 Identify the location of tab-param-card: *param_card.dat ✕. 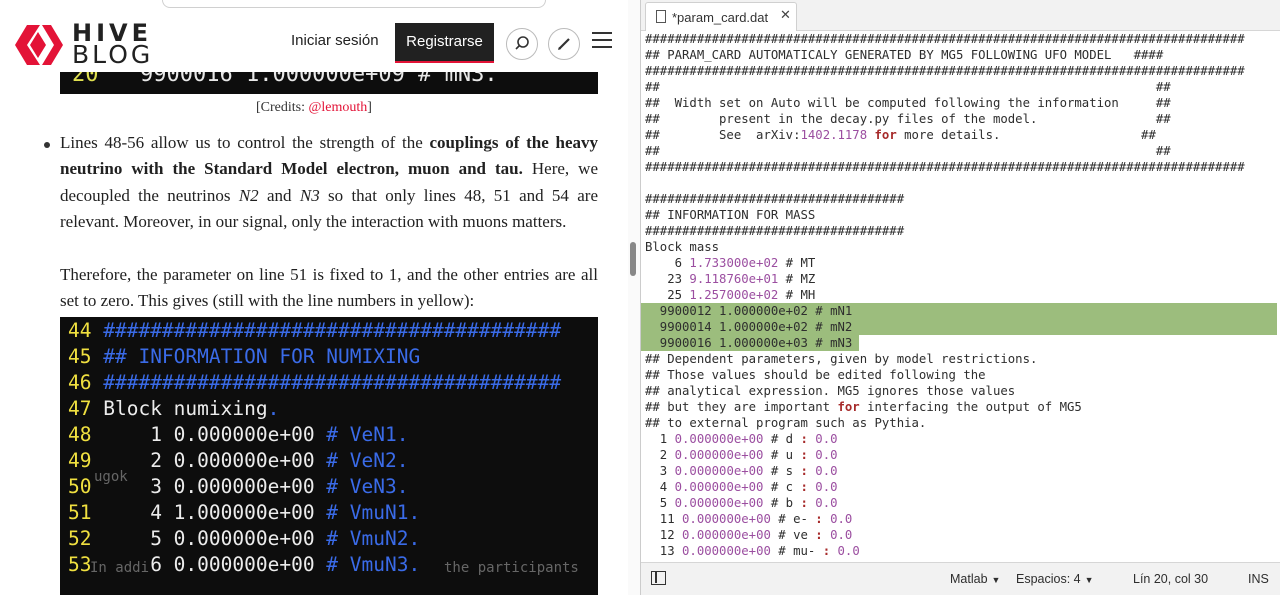
(721, 16).